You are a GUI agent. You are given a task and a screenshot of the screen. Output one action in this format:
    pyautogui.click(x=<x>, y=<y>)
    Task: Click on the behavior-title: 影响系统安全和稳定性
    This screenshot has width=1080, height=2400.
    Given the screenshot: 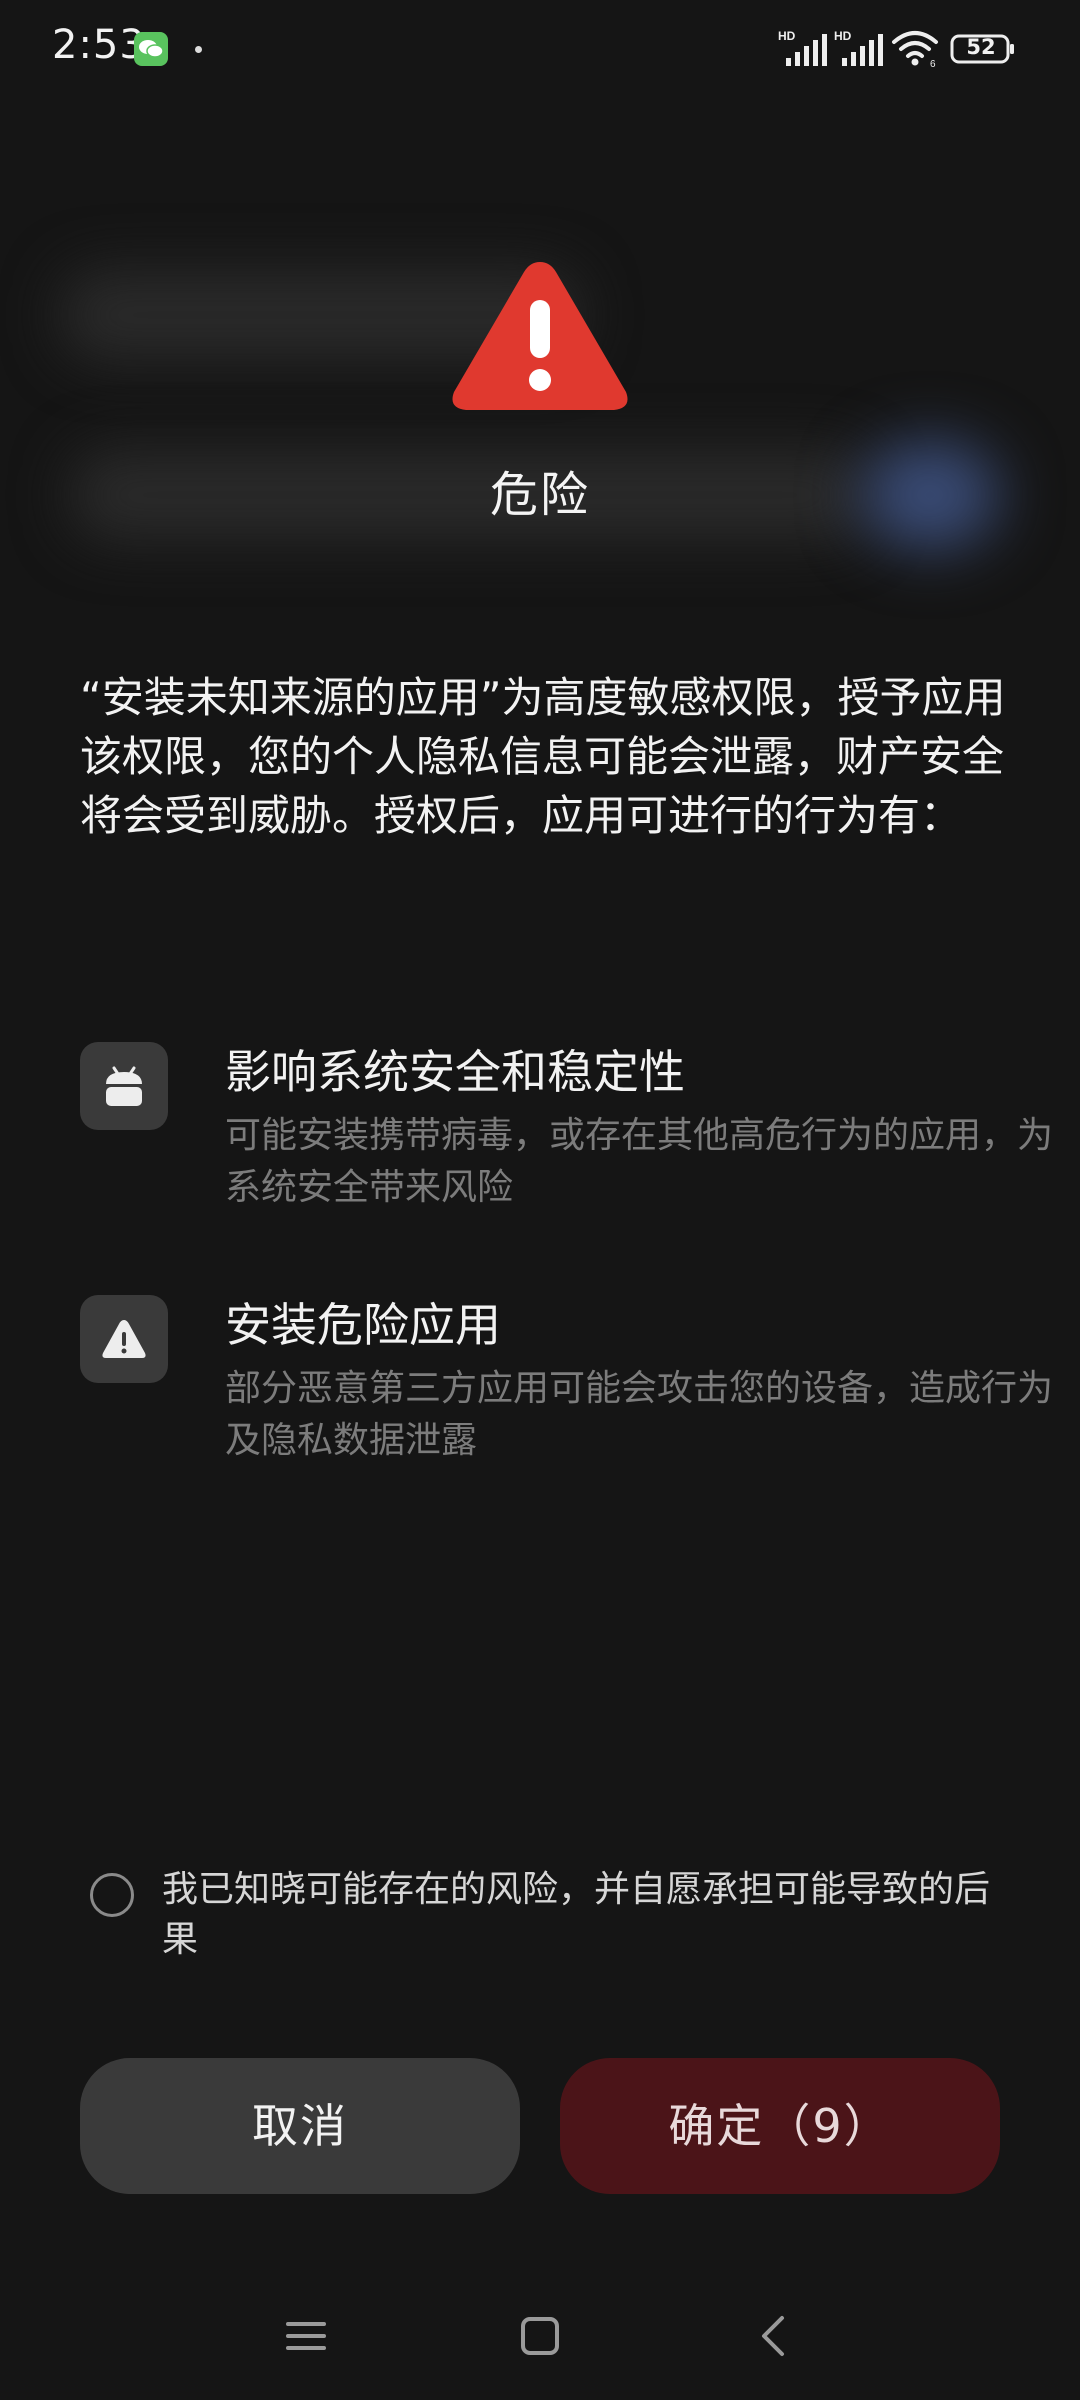 What is the action you would take?
    pyautogui.click(x=455, y=1072)
    